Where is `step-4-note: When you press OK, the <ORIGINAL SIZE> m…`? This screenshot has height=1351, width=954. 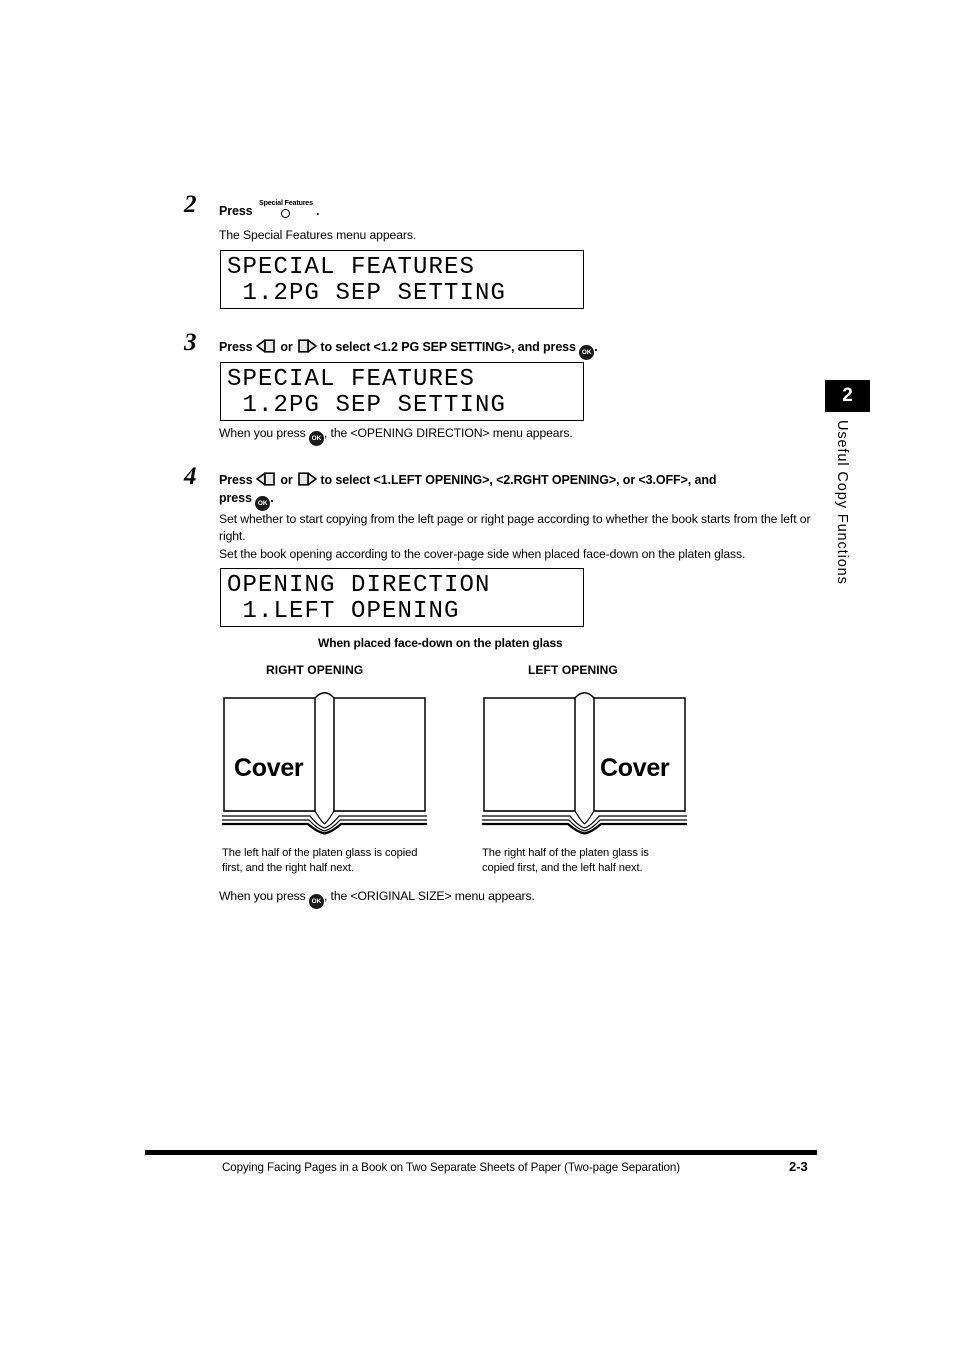
step-4-note: When you press OK, the <ORIGINAL SIZE> m… is located at coordinates (499, 898).